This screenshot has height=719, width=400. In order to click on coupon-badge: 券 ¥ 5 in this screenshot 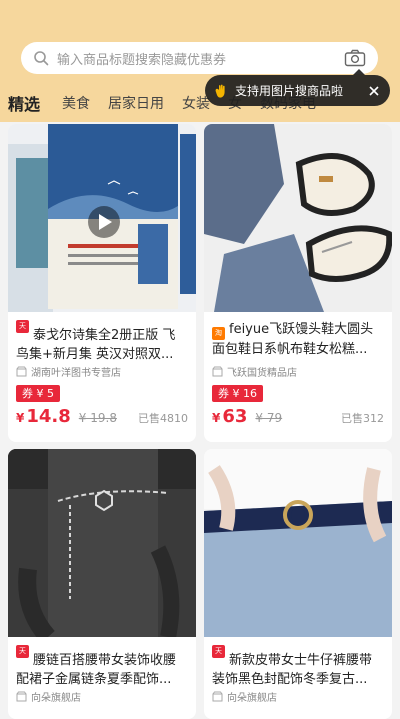, I will do `click(38, 393)`.